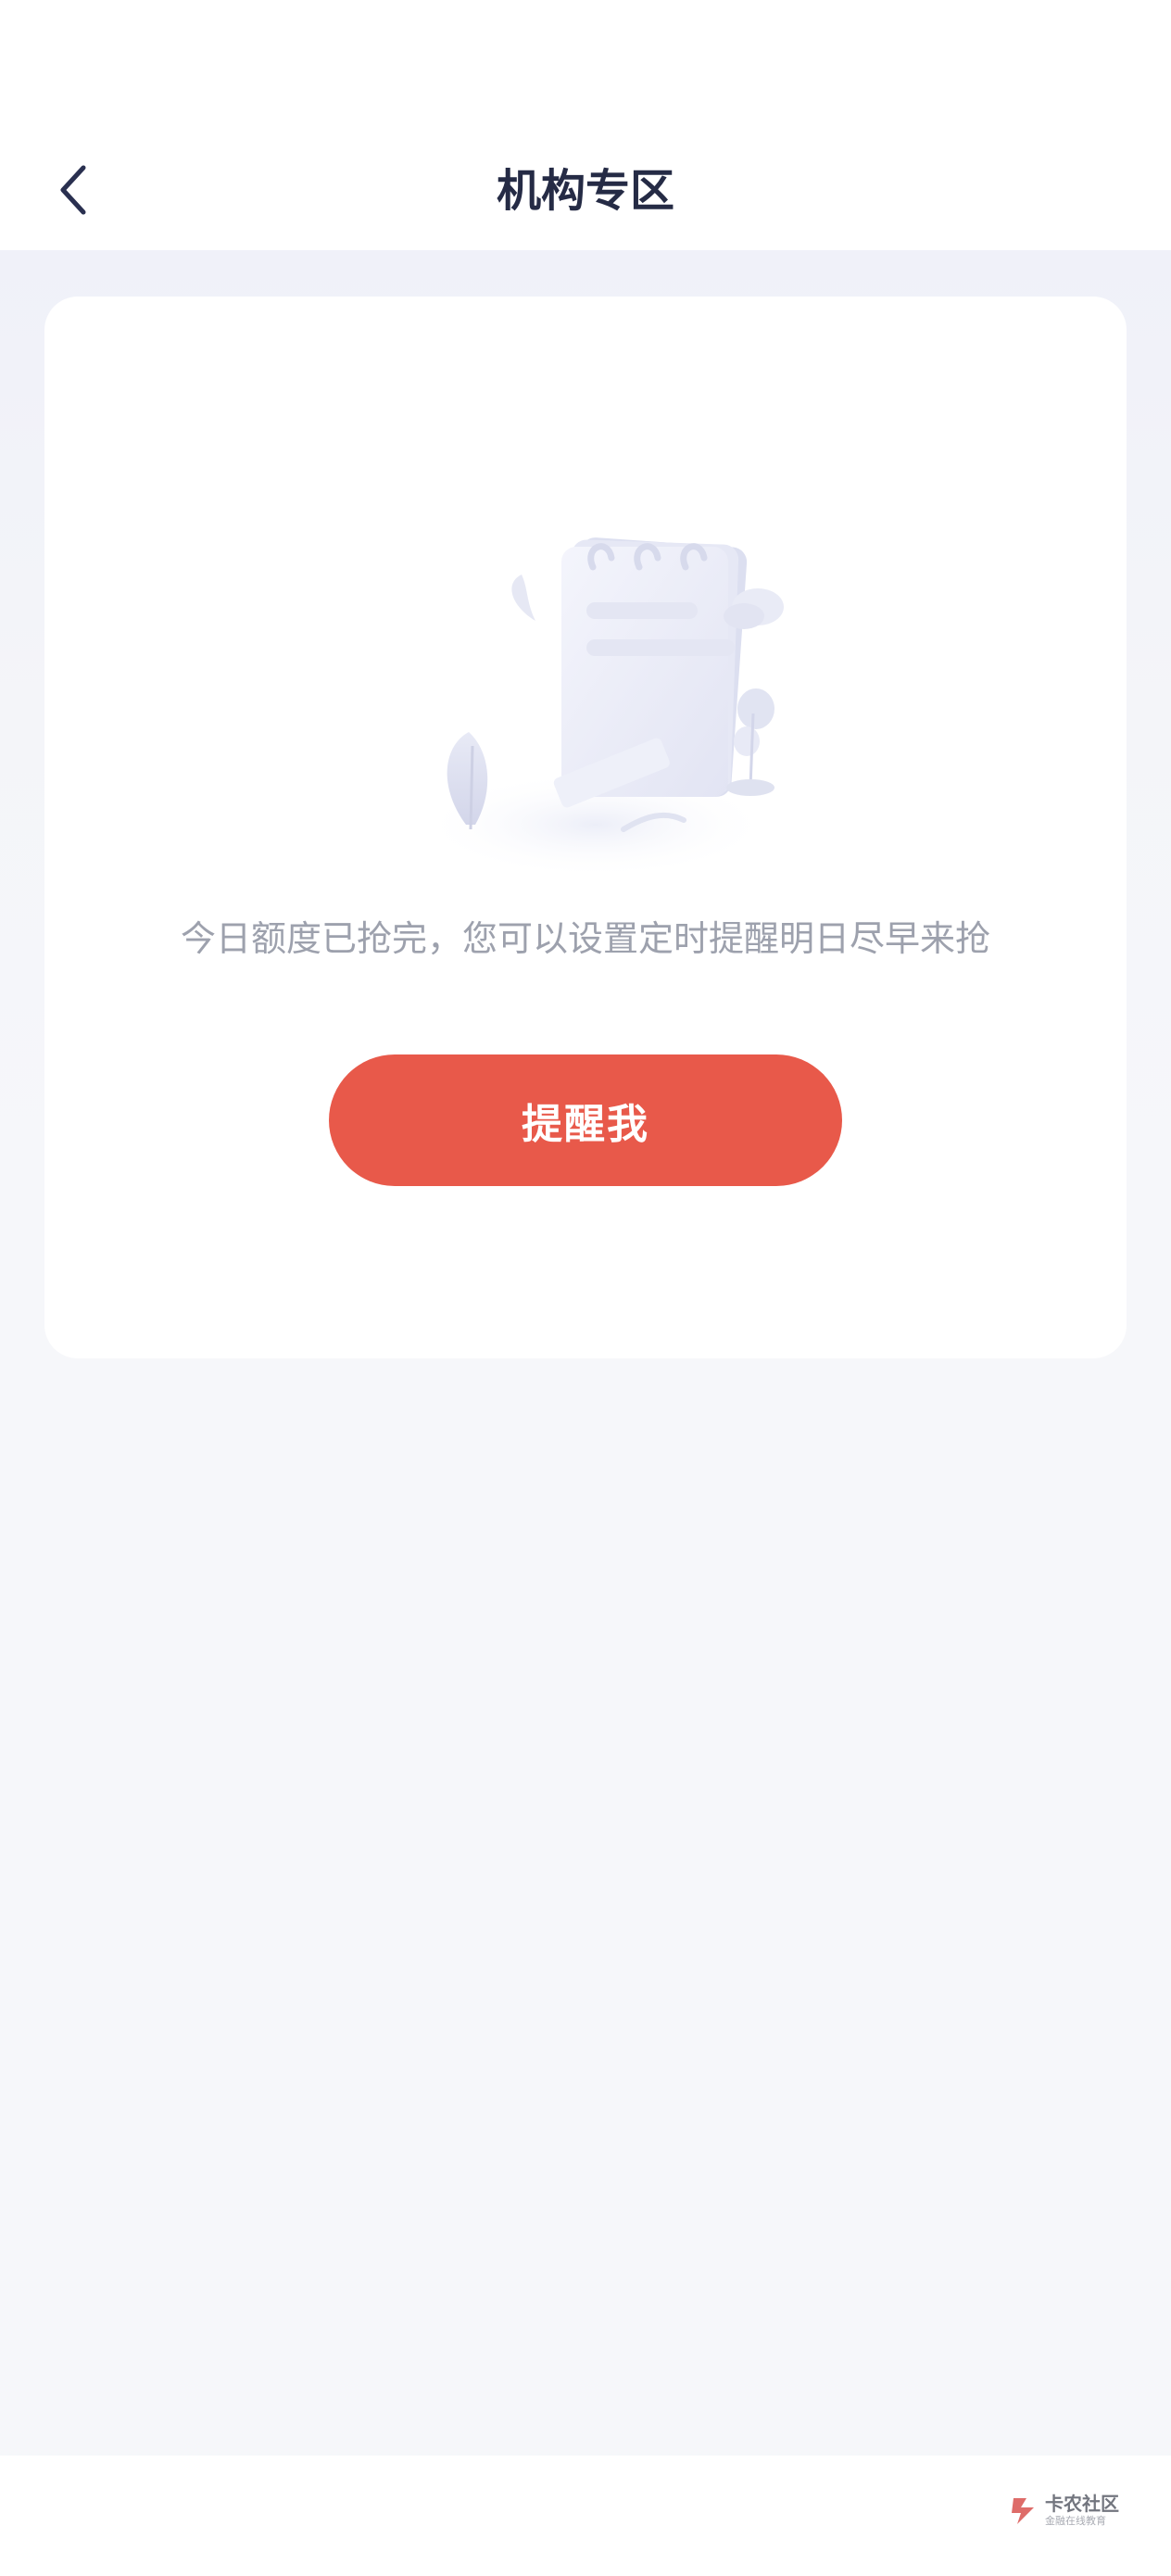 The width and height of the screenshot is (1171, 2576). What do you see at coordinates (1082, 2504) in the screenshot?
I see `watermark-title: 卡农社区` at bounding box center [1082, 2504].